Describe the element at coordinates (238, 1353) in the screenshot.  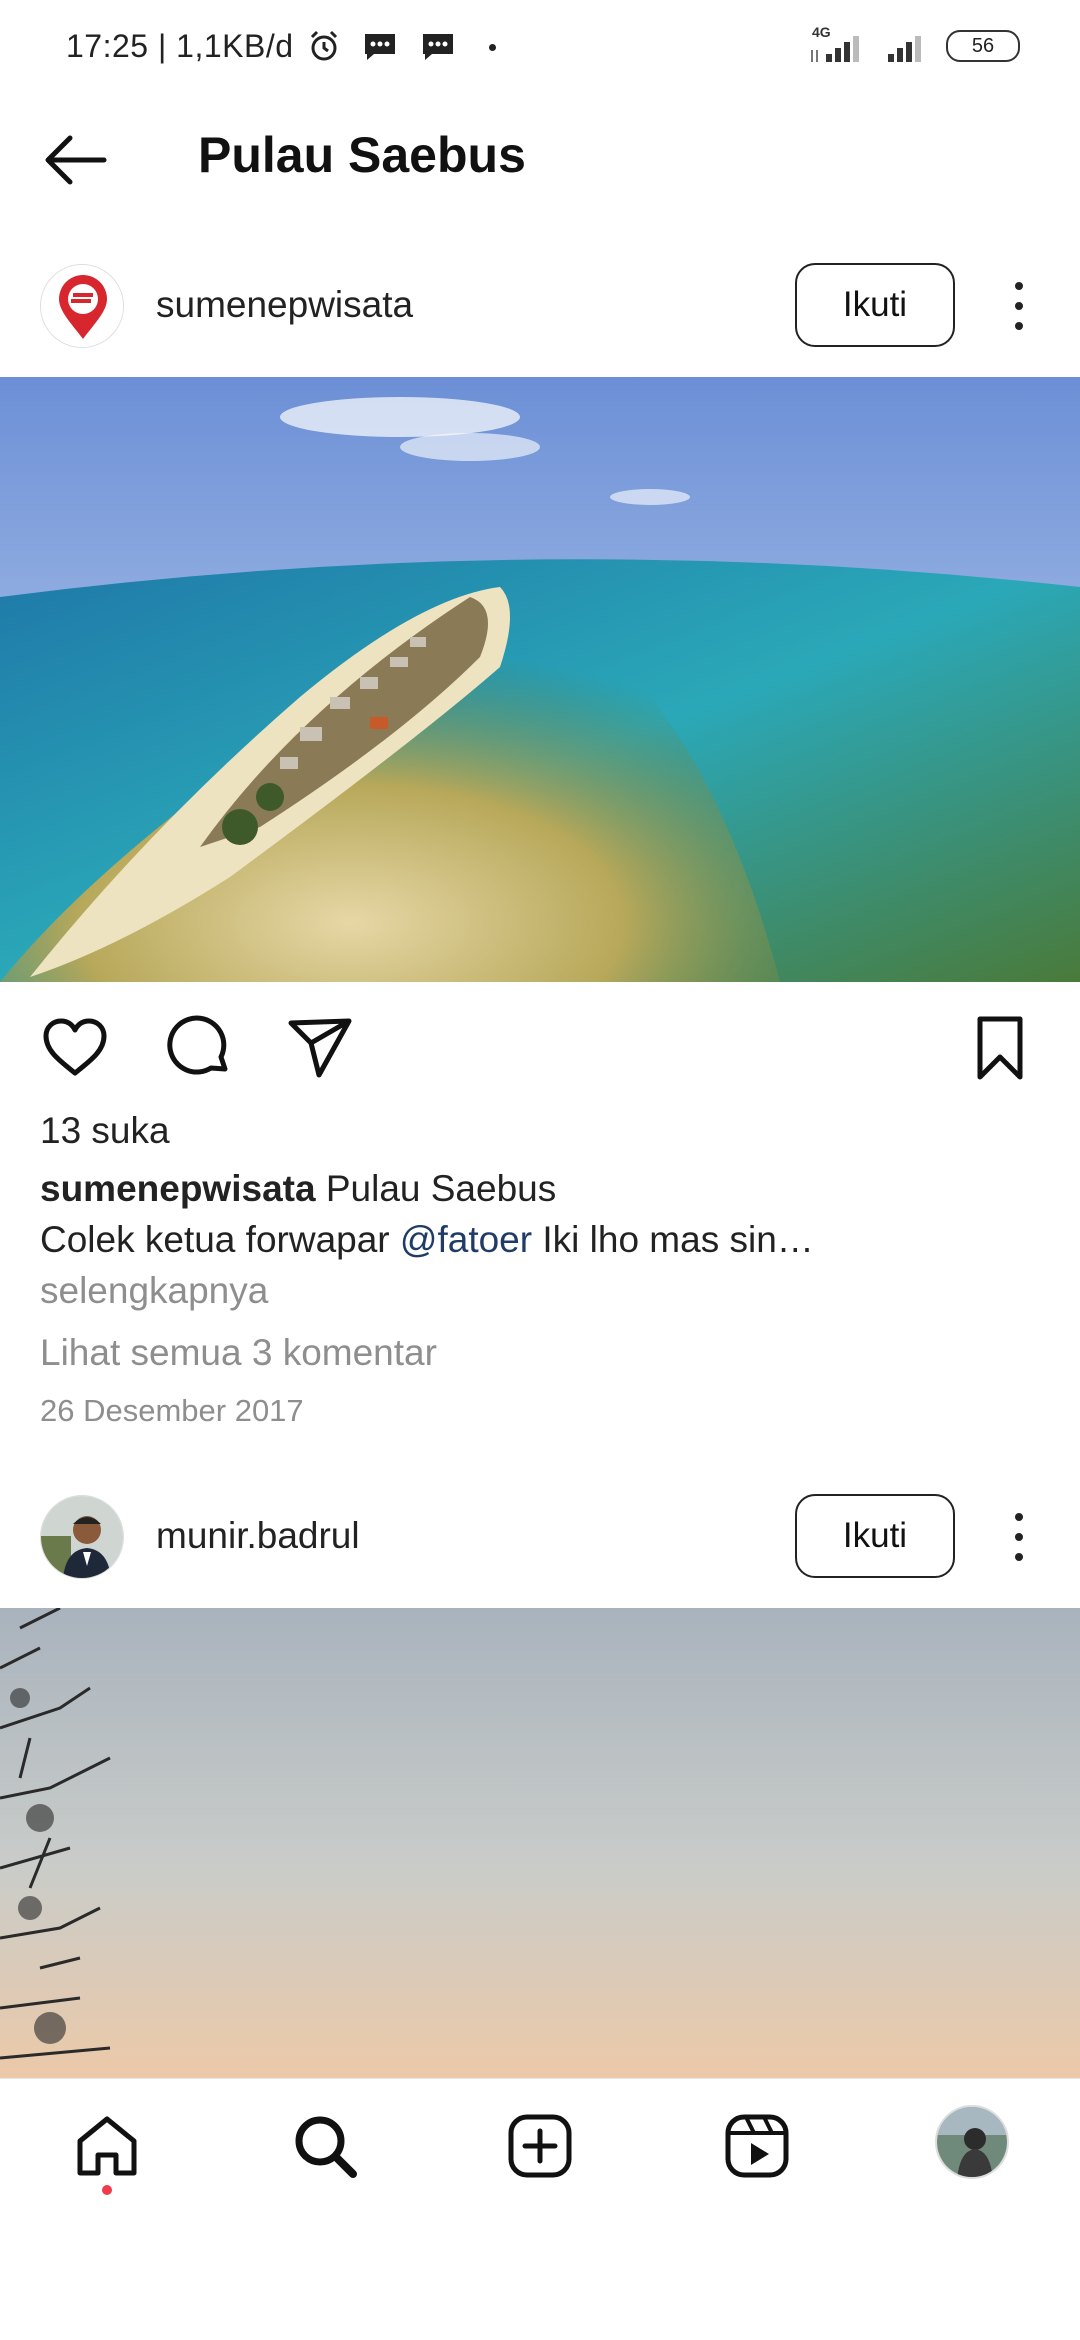
I see `view-comments-link: Lihat semua 3 komentar` at that location.